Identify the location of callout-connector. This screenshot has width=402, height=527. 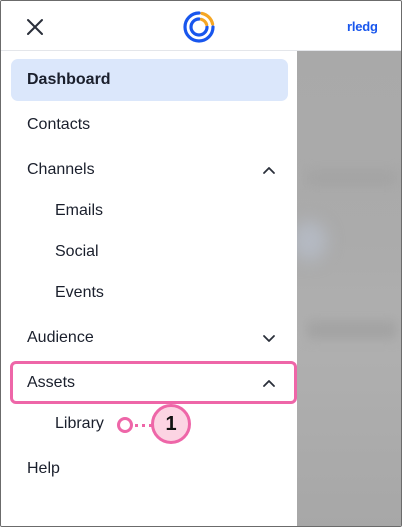
(143, 425).